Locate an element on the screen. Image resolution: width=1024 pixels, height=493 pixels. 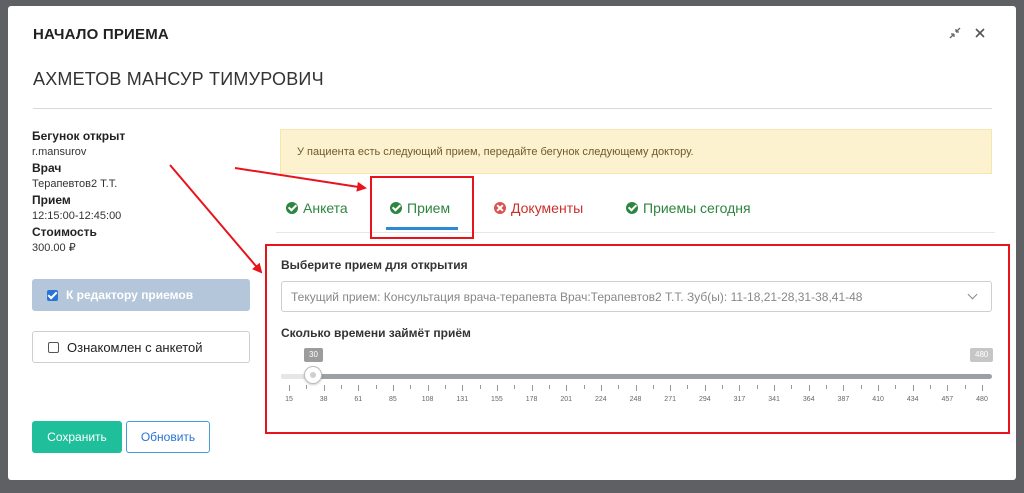
slider-tick-label: 61 is located at coordinates (358, 399).